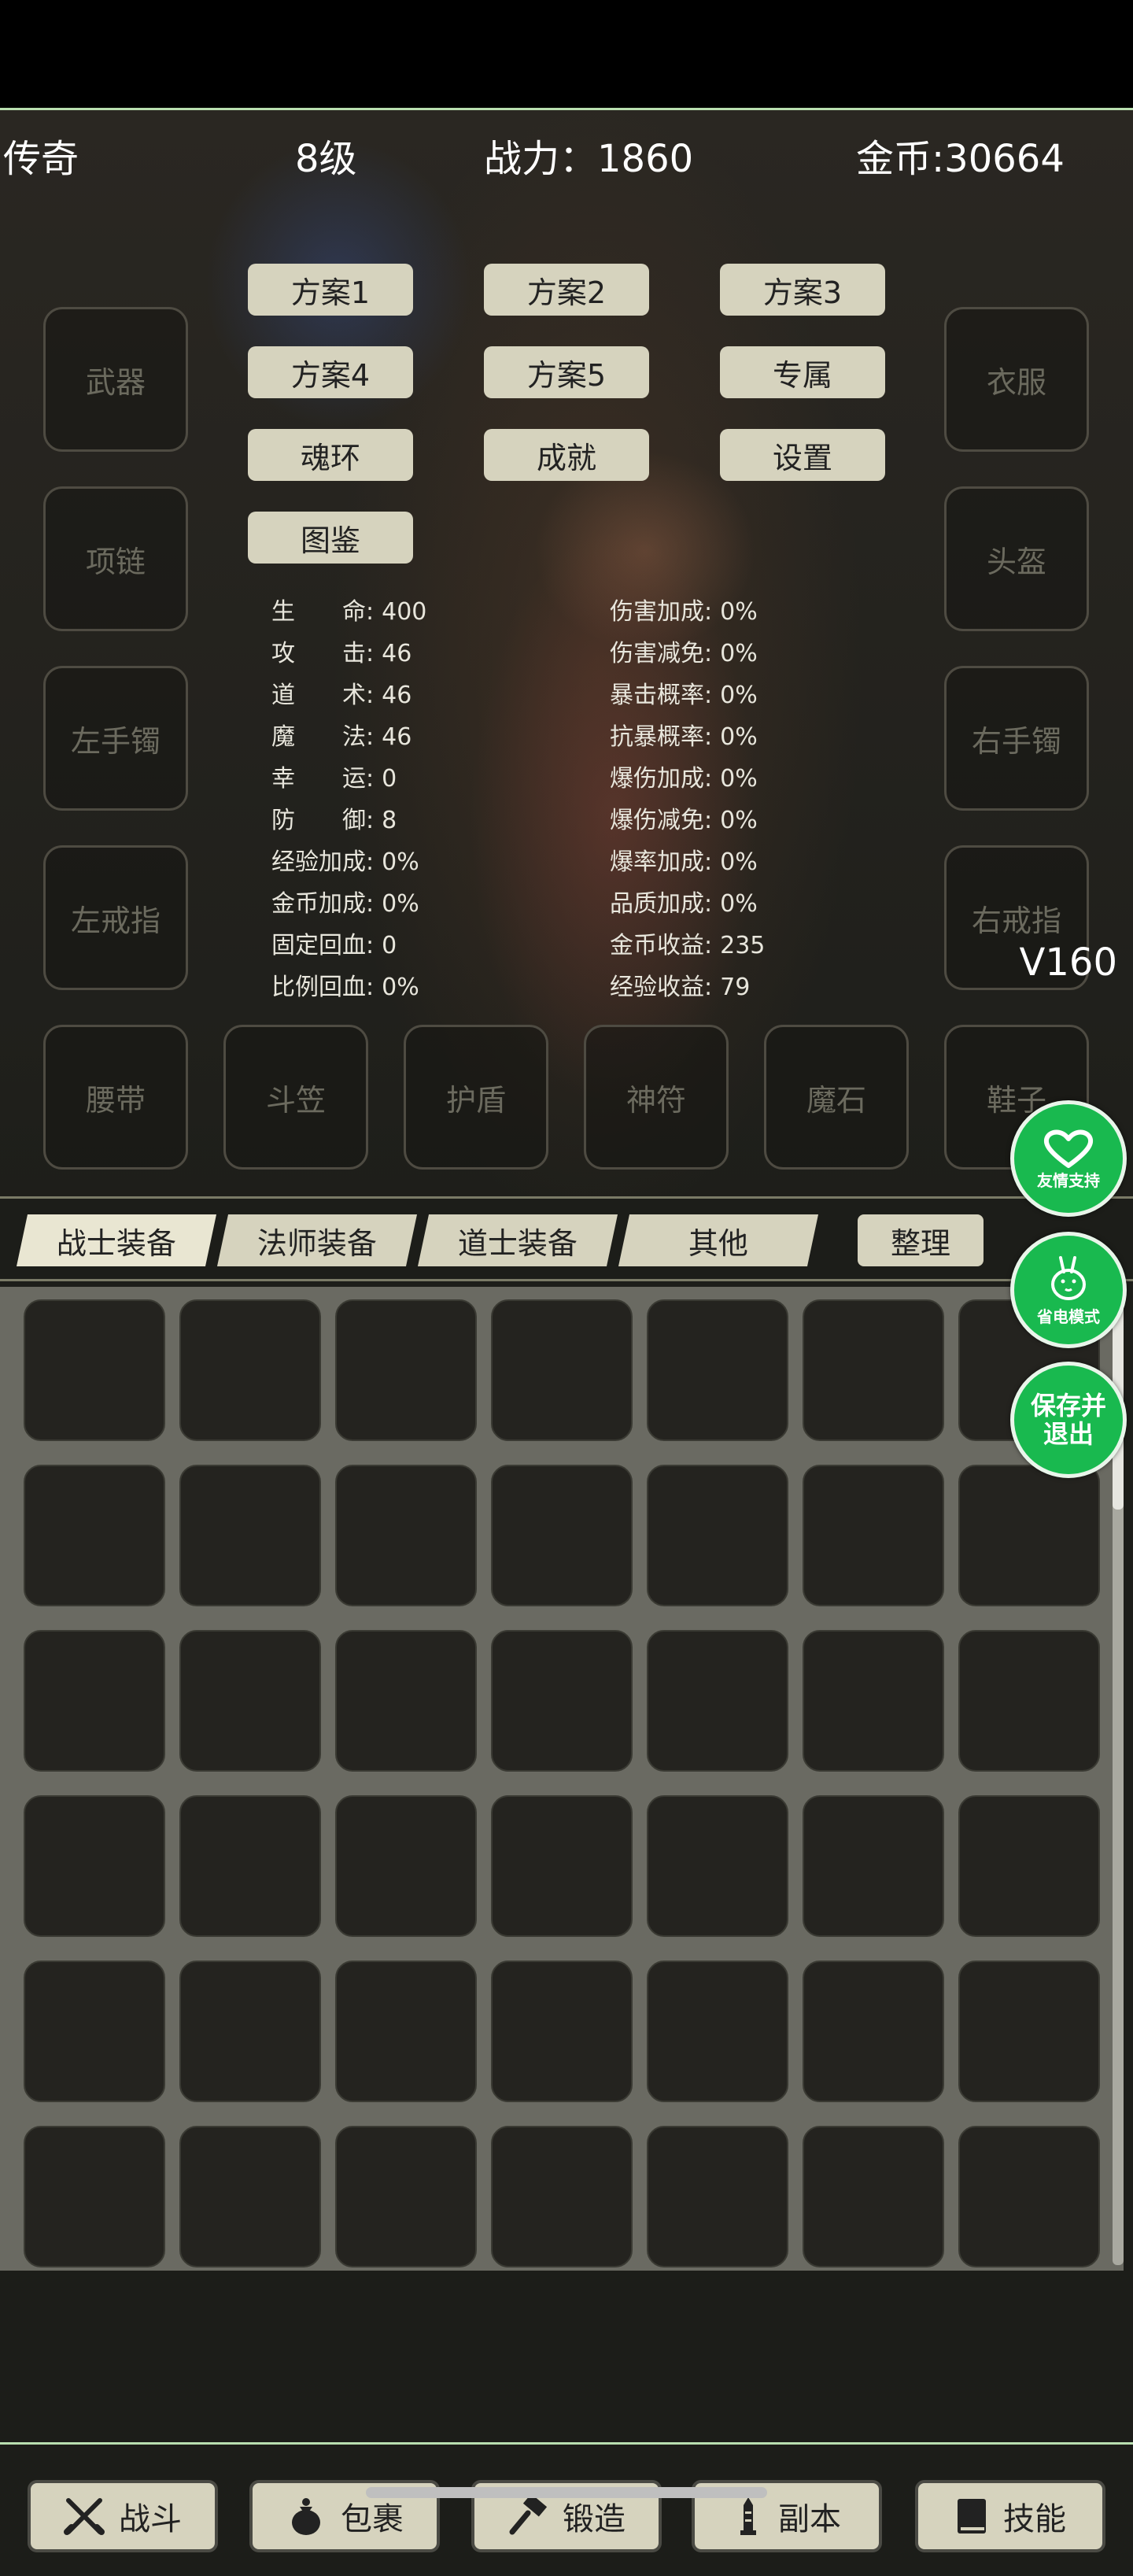 Image resolution: width=1133 pixels, height=2576 pixels. What do you see at coordinates (316, 1243) in the screenshot?
I see `tab-label: 法师装备` at bounding box center [316, 1243].